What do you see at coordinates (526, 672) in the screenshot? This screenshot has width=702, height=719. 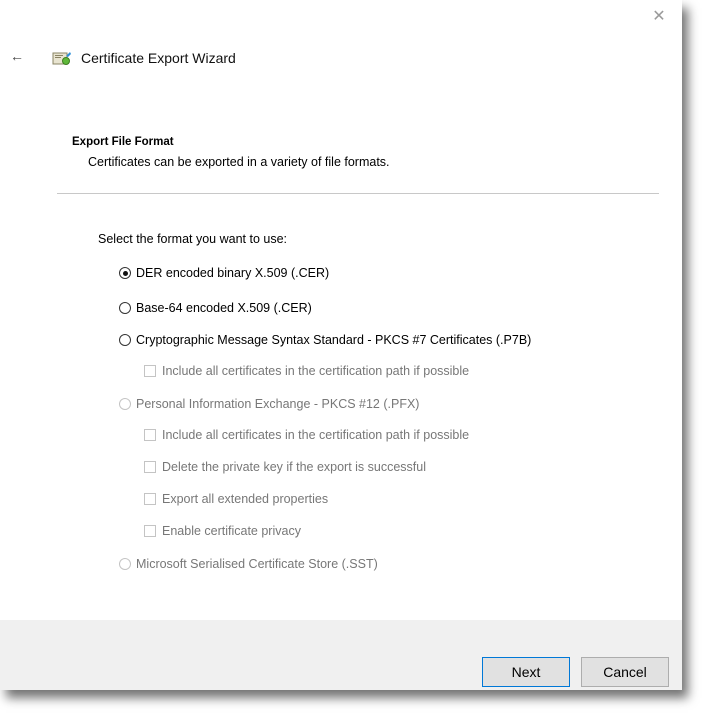 I see `next-button: Next` at bounding box center [526, 672].